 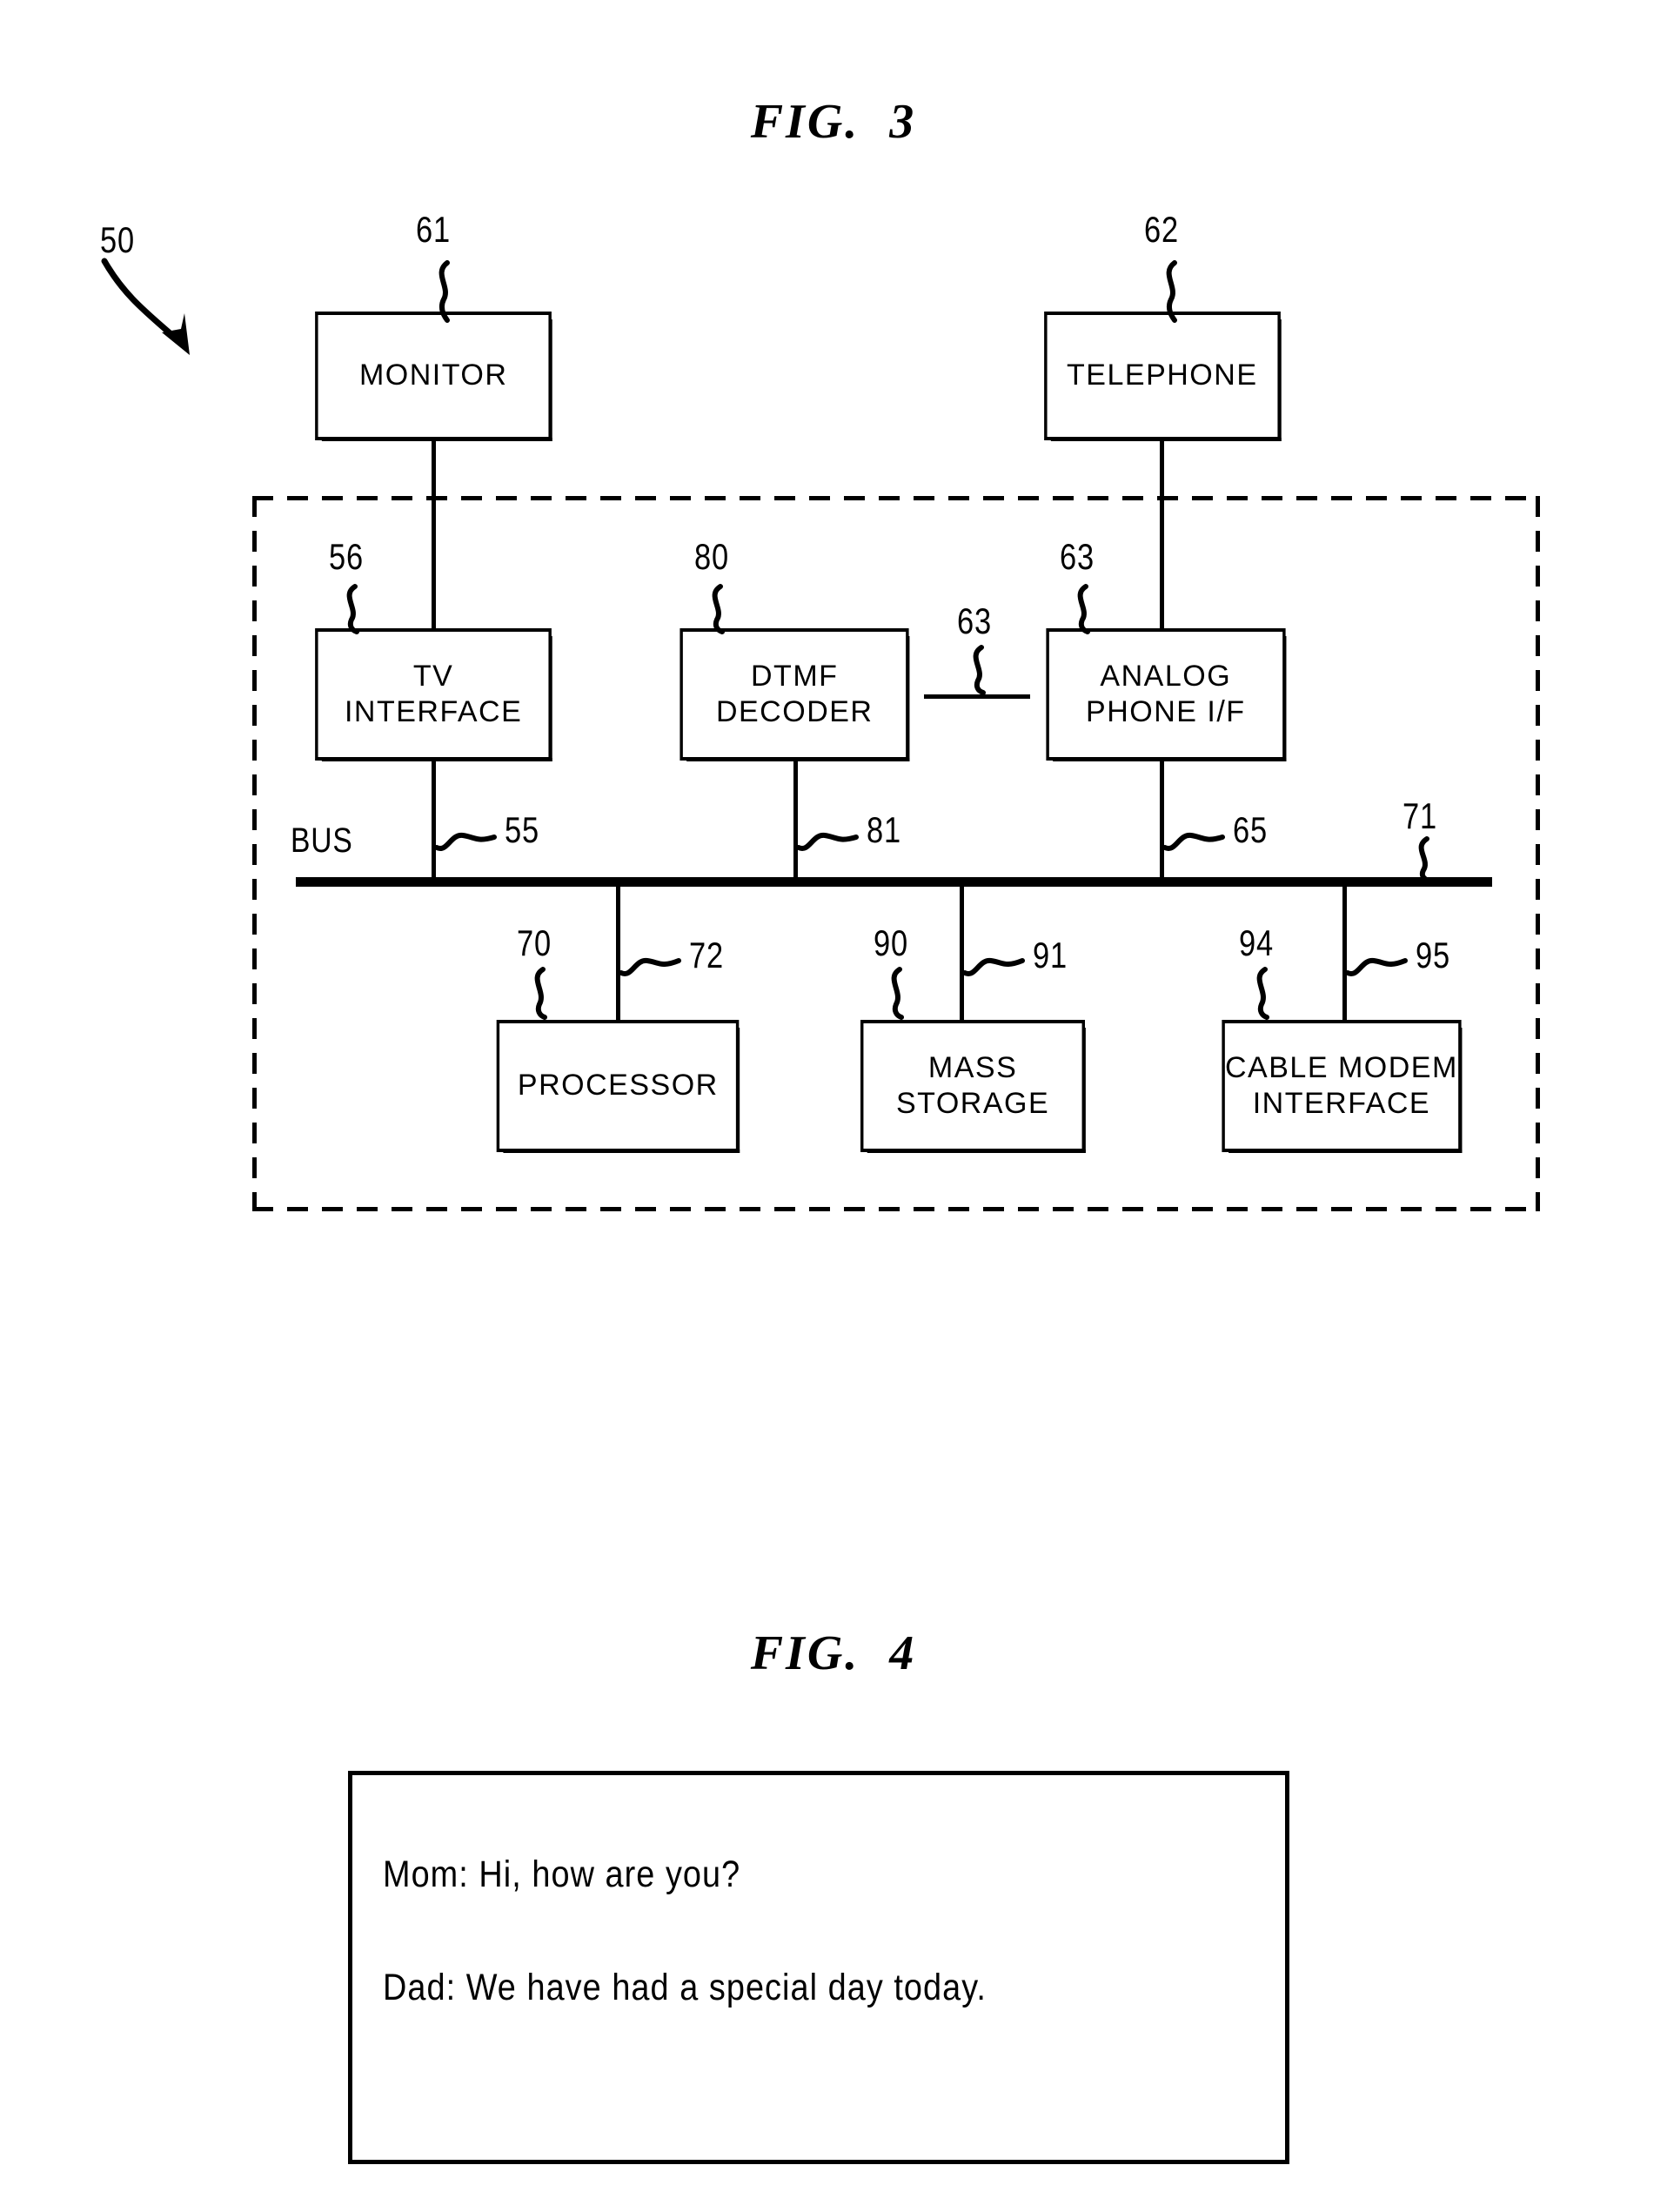 What do you see at coordinates (1077, 556) in the screenshot?
I see `reference-numeral-63-top: 63` at bounding box center [1077, 556].